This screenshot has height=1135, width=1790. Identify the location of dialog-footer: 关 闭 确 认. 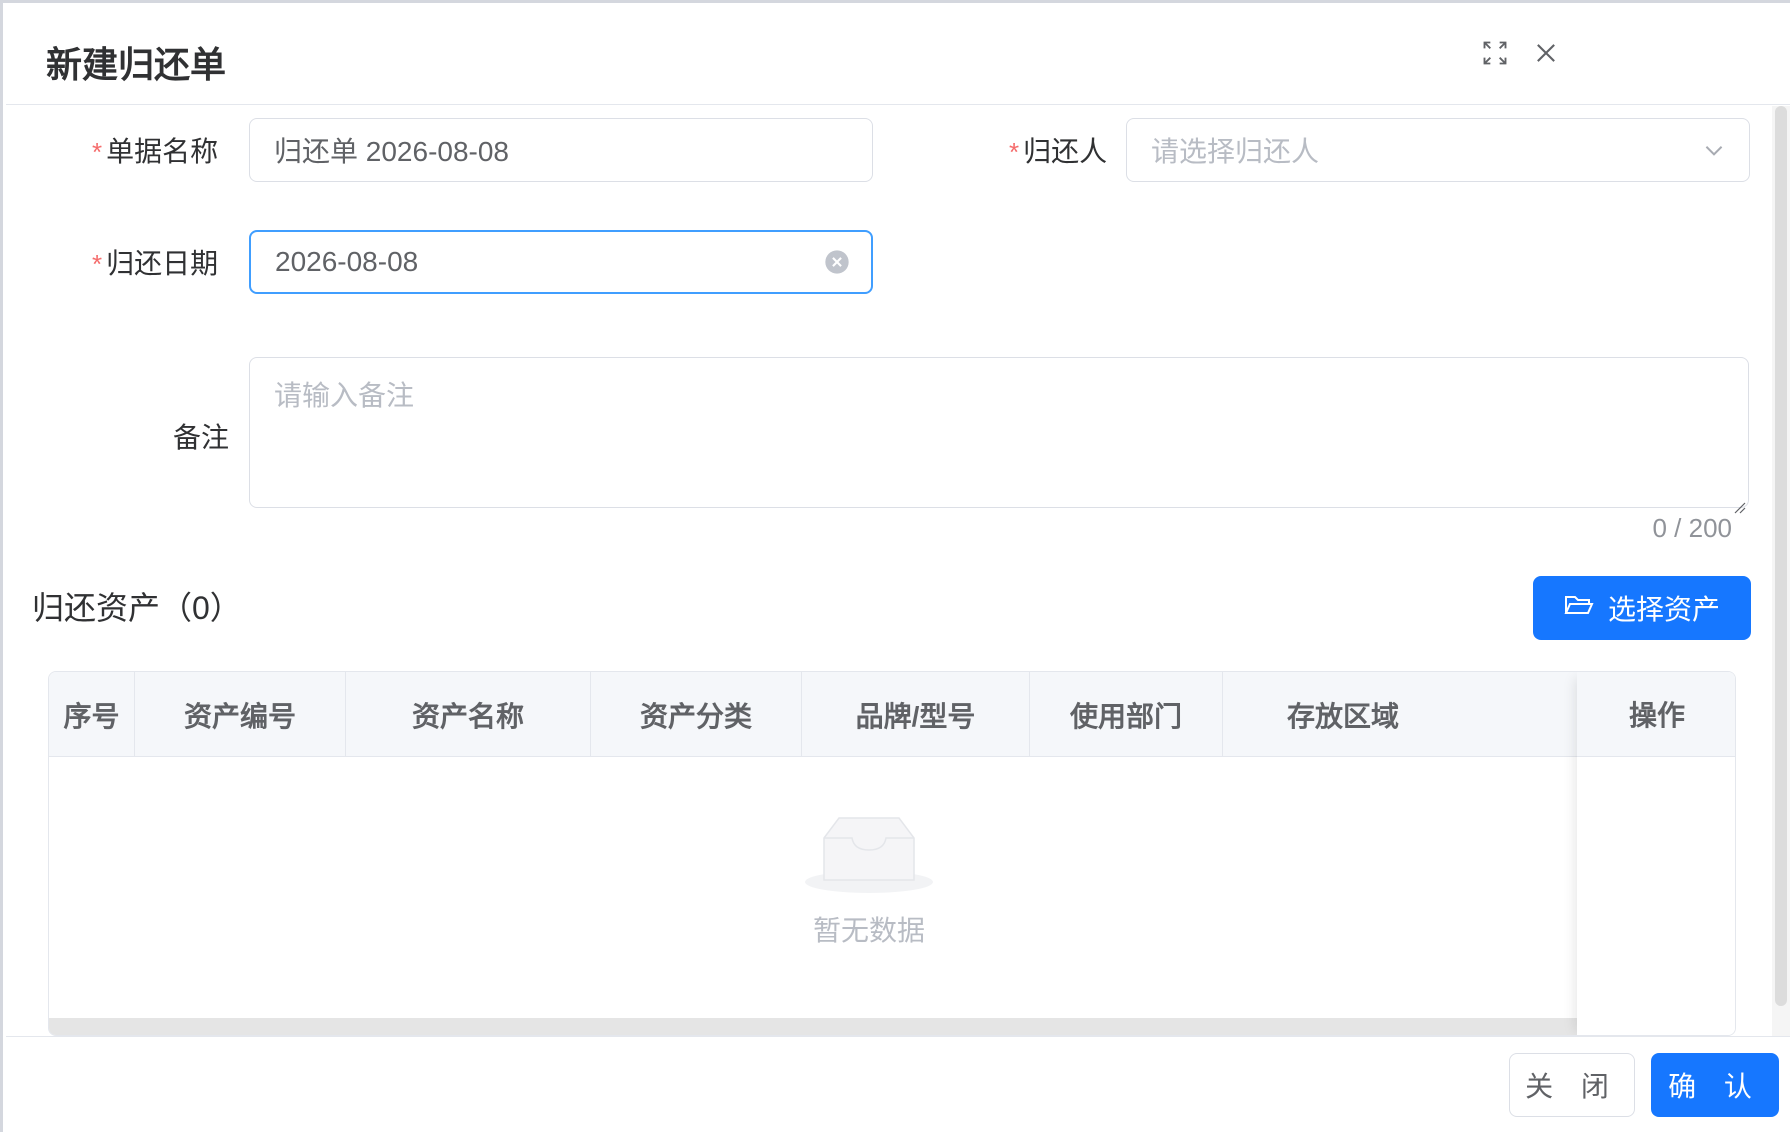
(898, 1085).